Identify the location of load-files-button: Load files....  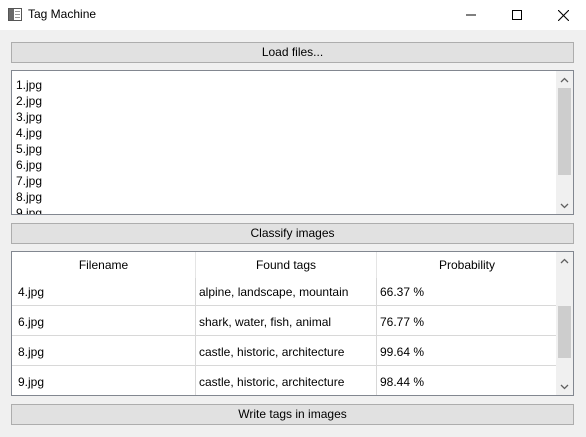
(292, 52).